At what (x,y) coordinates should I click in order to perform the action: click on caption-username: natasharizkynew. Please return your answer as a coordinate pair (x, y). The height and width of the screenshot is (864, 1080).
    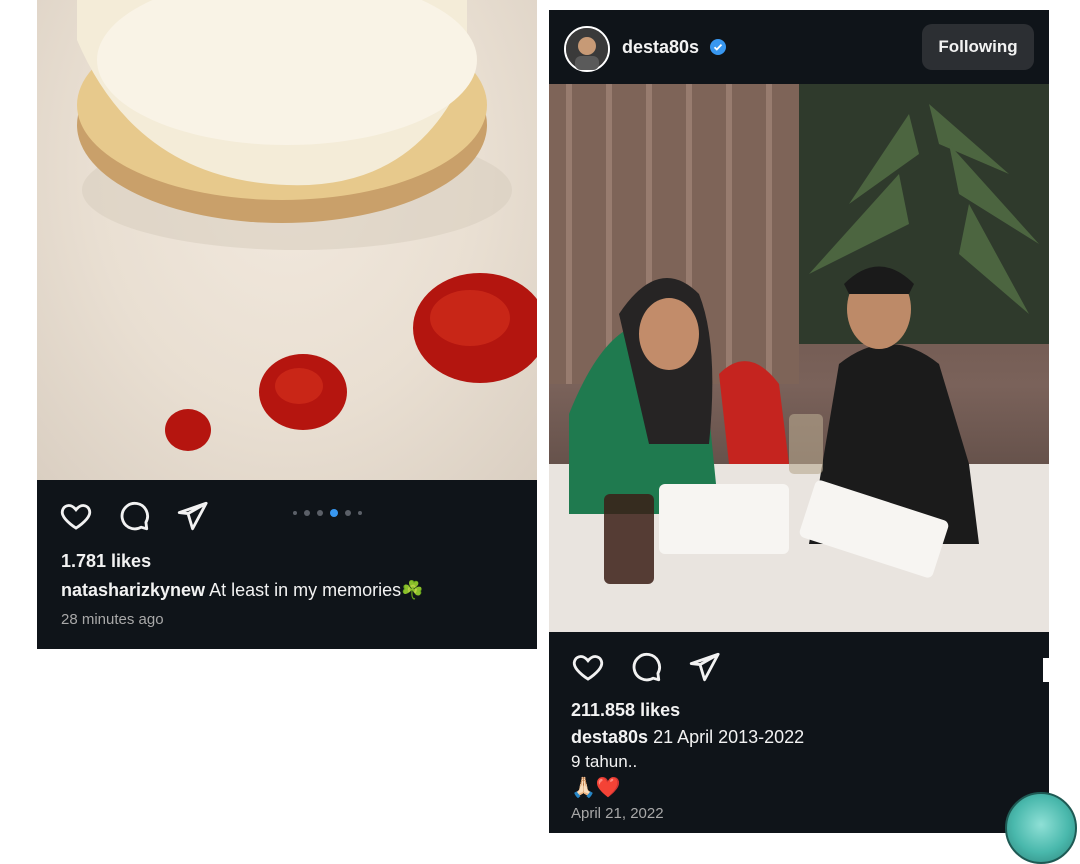
    Looking at the image, I should click on (133, 590).